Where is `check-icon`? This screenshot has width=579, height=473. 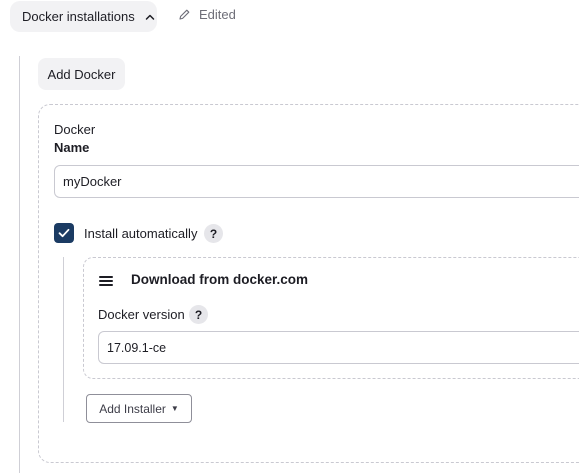
check-icon is located at coordinates (64, 233).